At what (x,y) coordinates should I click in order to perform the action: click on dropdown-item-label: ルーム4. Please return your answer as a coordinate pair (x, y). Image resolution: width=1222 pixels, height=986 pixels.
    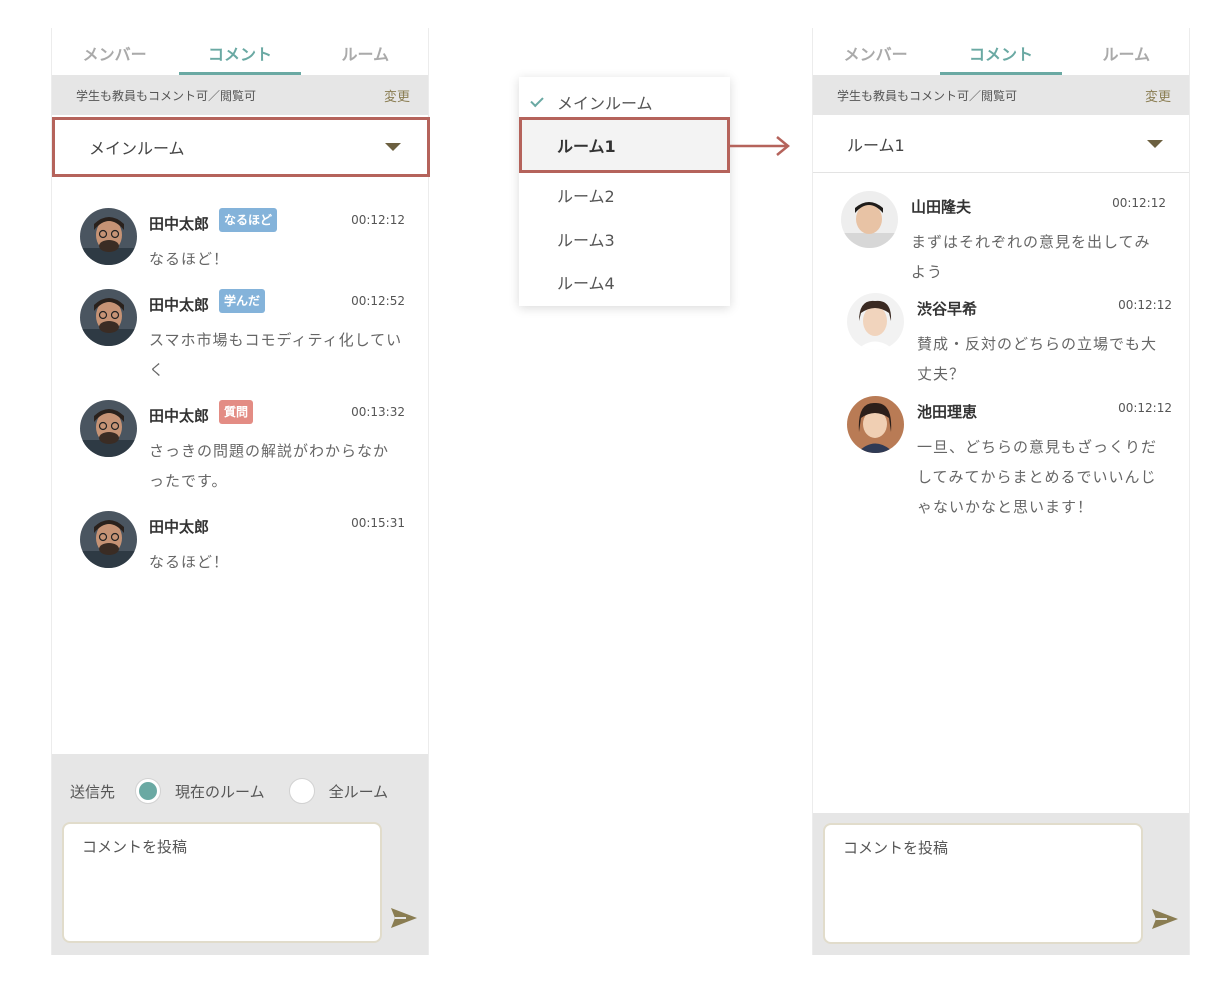
    Looking at the image, I should click on (586, 283).